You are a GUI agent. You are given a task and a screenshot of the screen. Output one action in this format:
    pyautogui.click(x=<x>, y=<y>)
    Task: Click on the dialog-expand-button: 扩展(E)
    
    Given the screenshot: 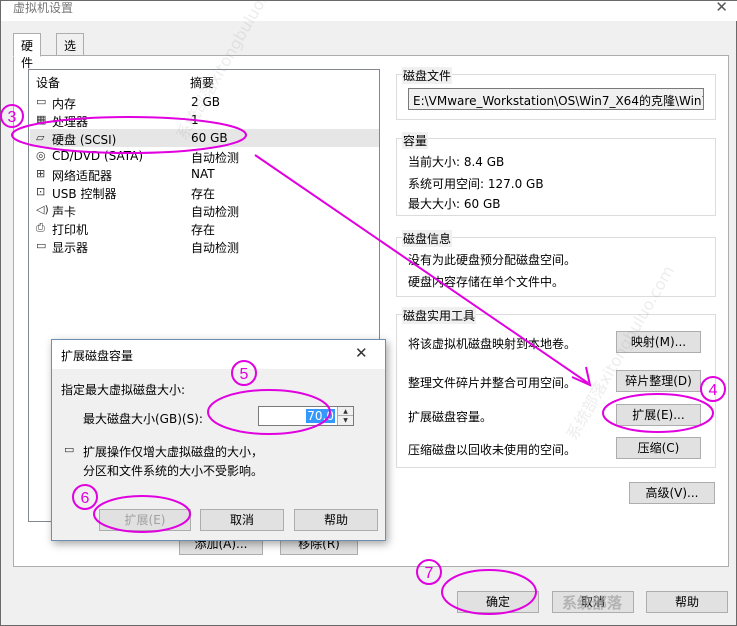 What is the action you would take?
    pyautogui.click(x=145, y=520)
    